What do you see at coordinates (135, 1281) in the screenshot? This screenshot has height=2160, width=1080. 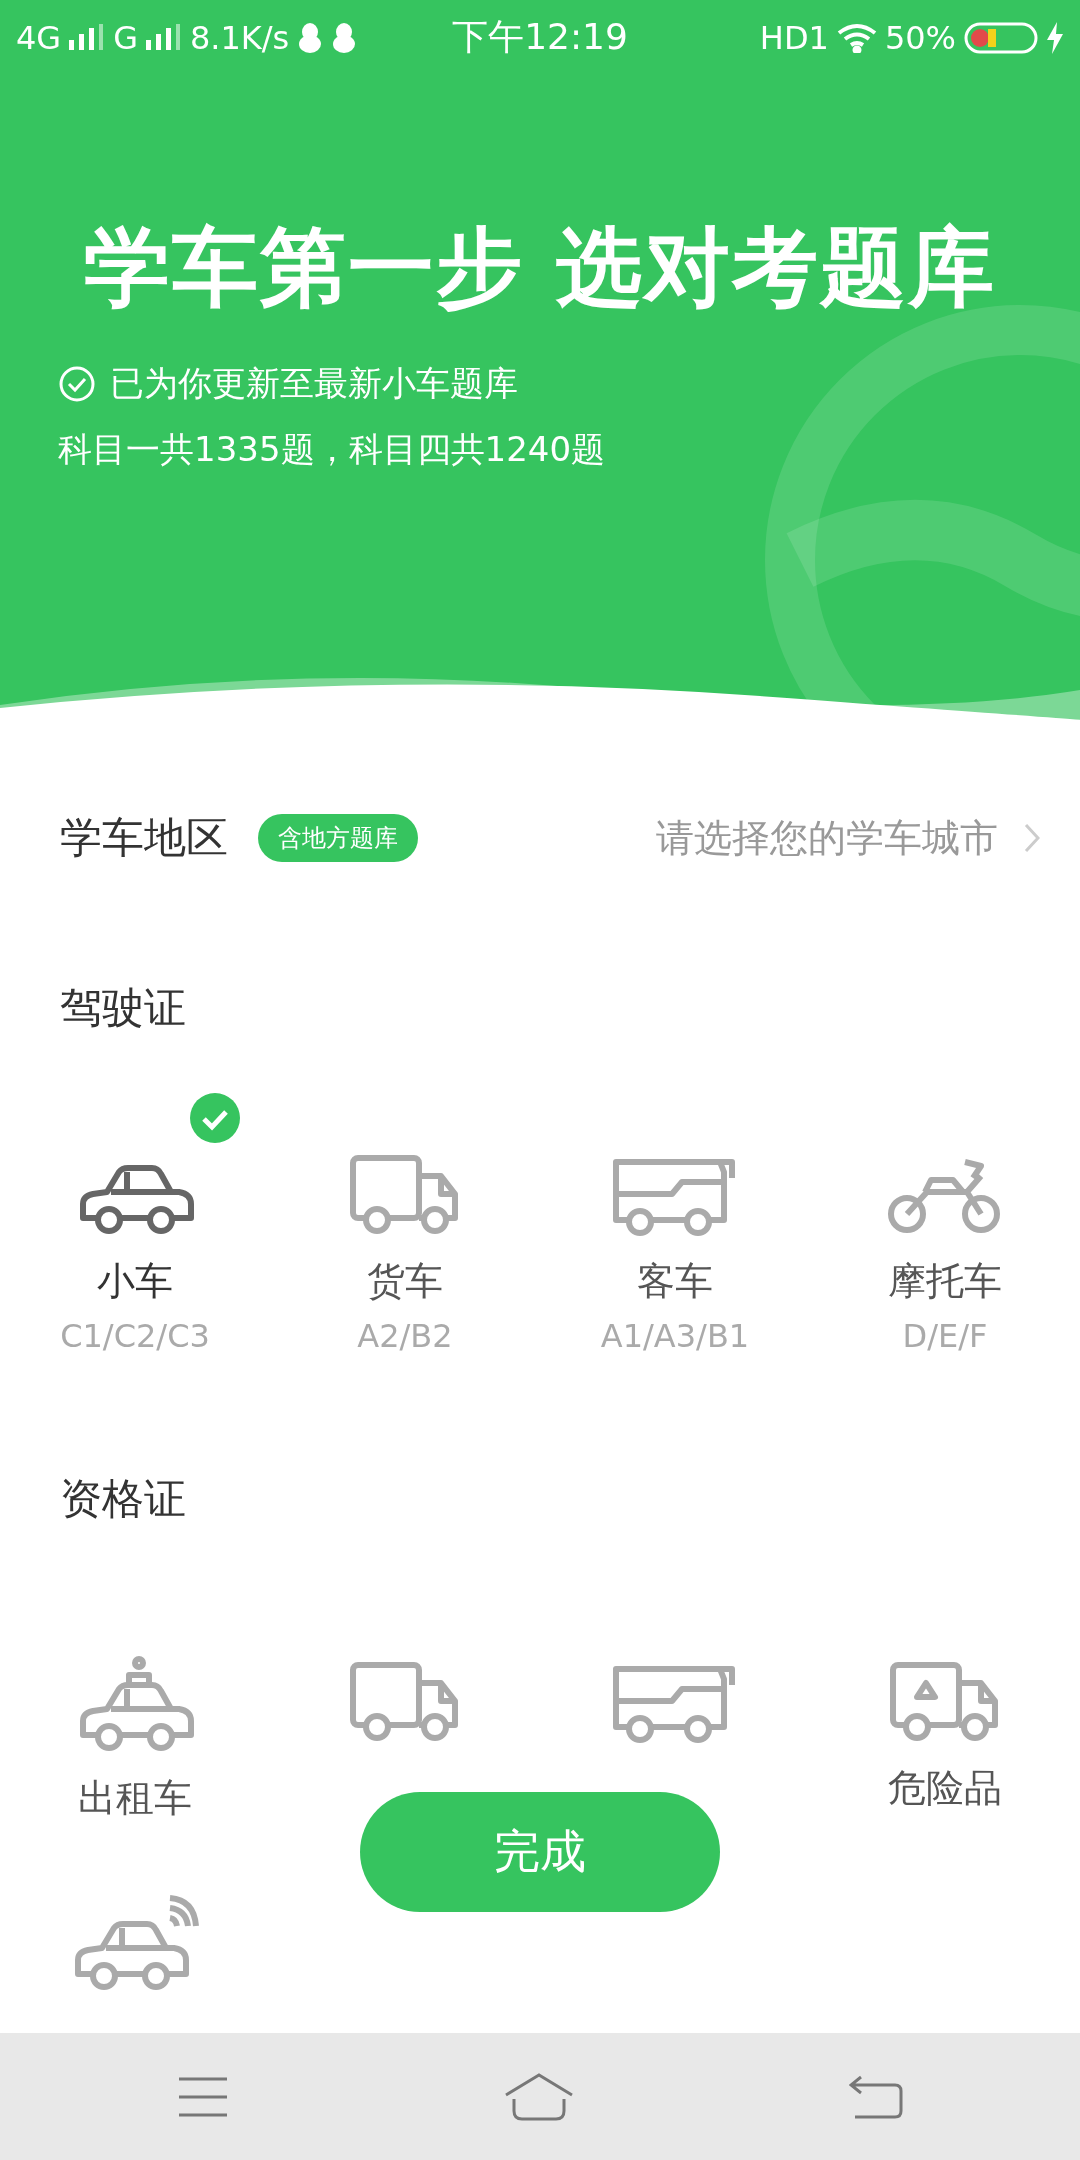 I see `vehicle-label: 小车` at bounding box center [135, 1281].